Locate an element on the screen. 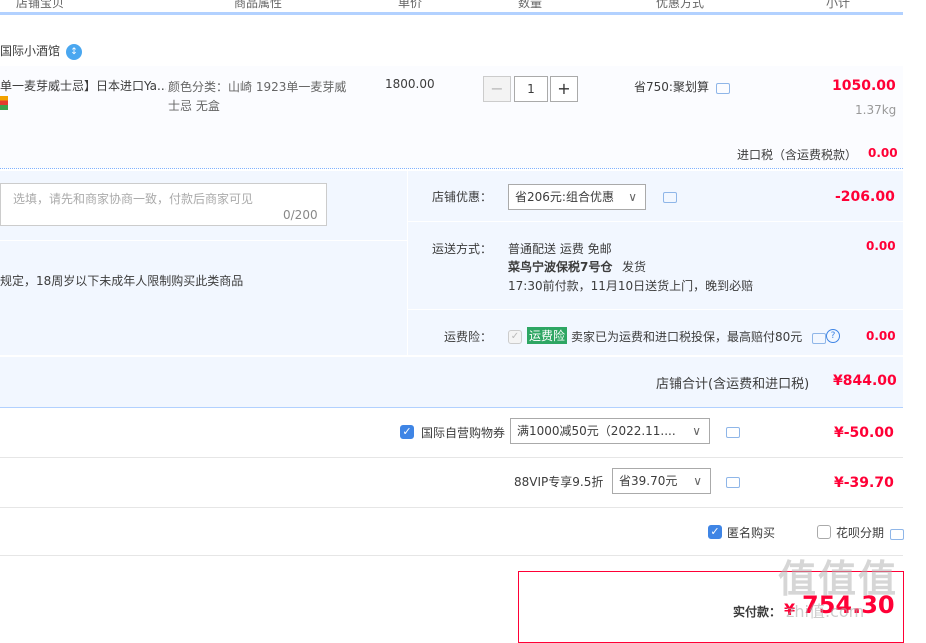  item-subtotal: 1050.00 is located at coordinates (864, 86).